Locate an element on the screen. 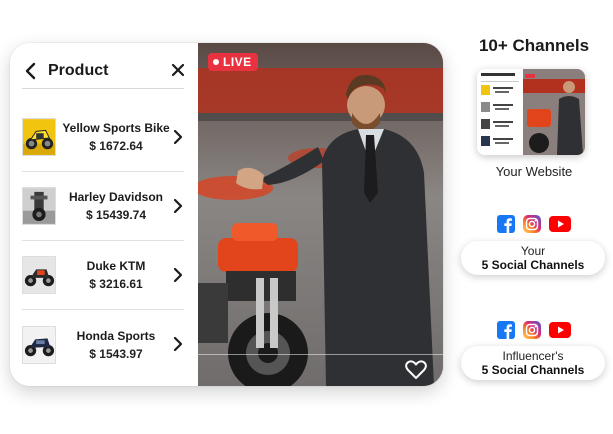 This screenshot has height=434, width=613. harley-bike-image is located at coordinates (39, 206).